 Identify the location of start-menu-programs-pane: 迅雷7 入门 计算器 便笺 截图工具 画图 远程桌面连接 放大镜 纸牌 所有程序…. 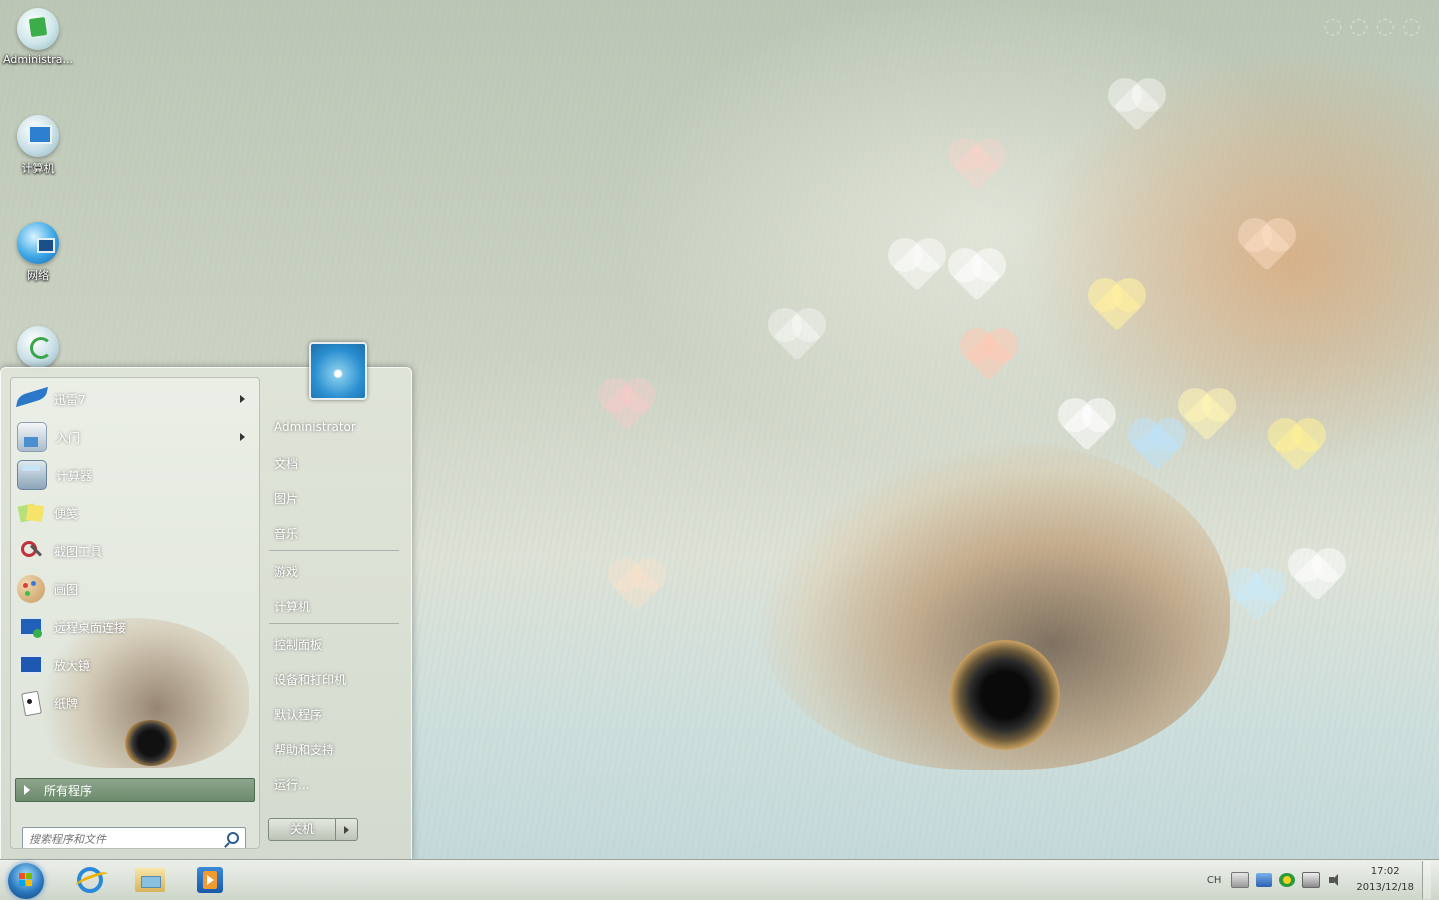
(135, 613).